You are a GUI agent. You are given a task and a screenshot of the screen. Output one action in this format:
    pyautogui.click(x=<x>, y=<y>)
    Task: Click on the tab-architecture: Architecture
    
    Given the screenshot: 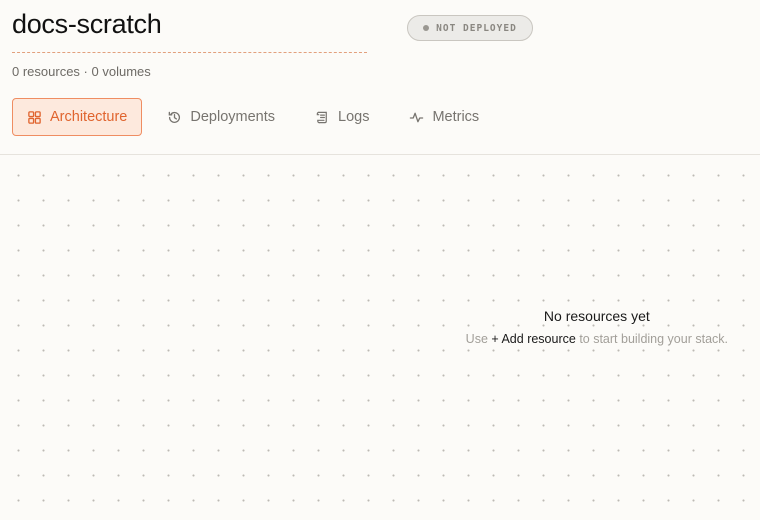 What is the action you would take?
    pyautogui.click(x=77, y=117)
    